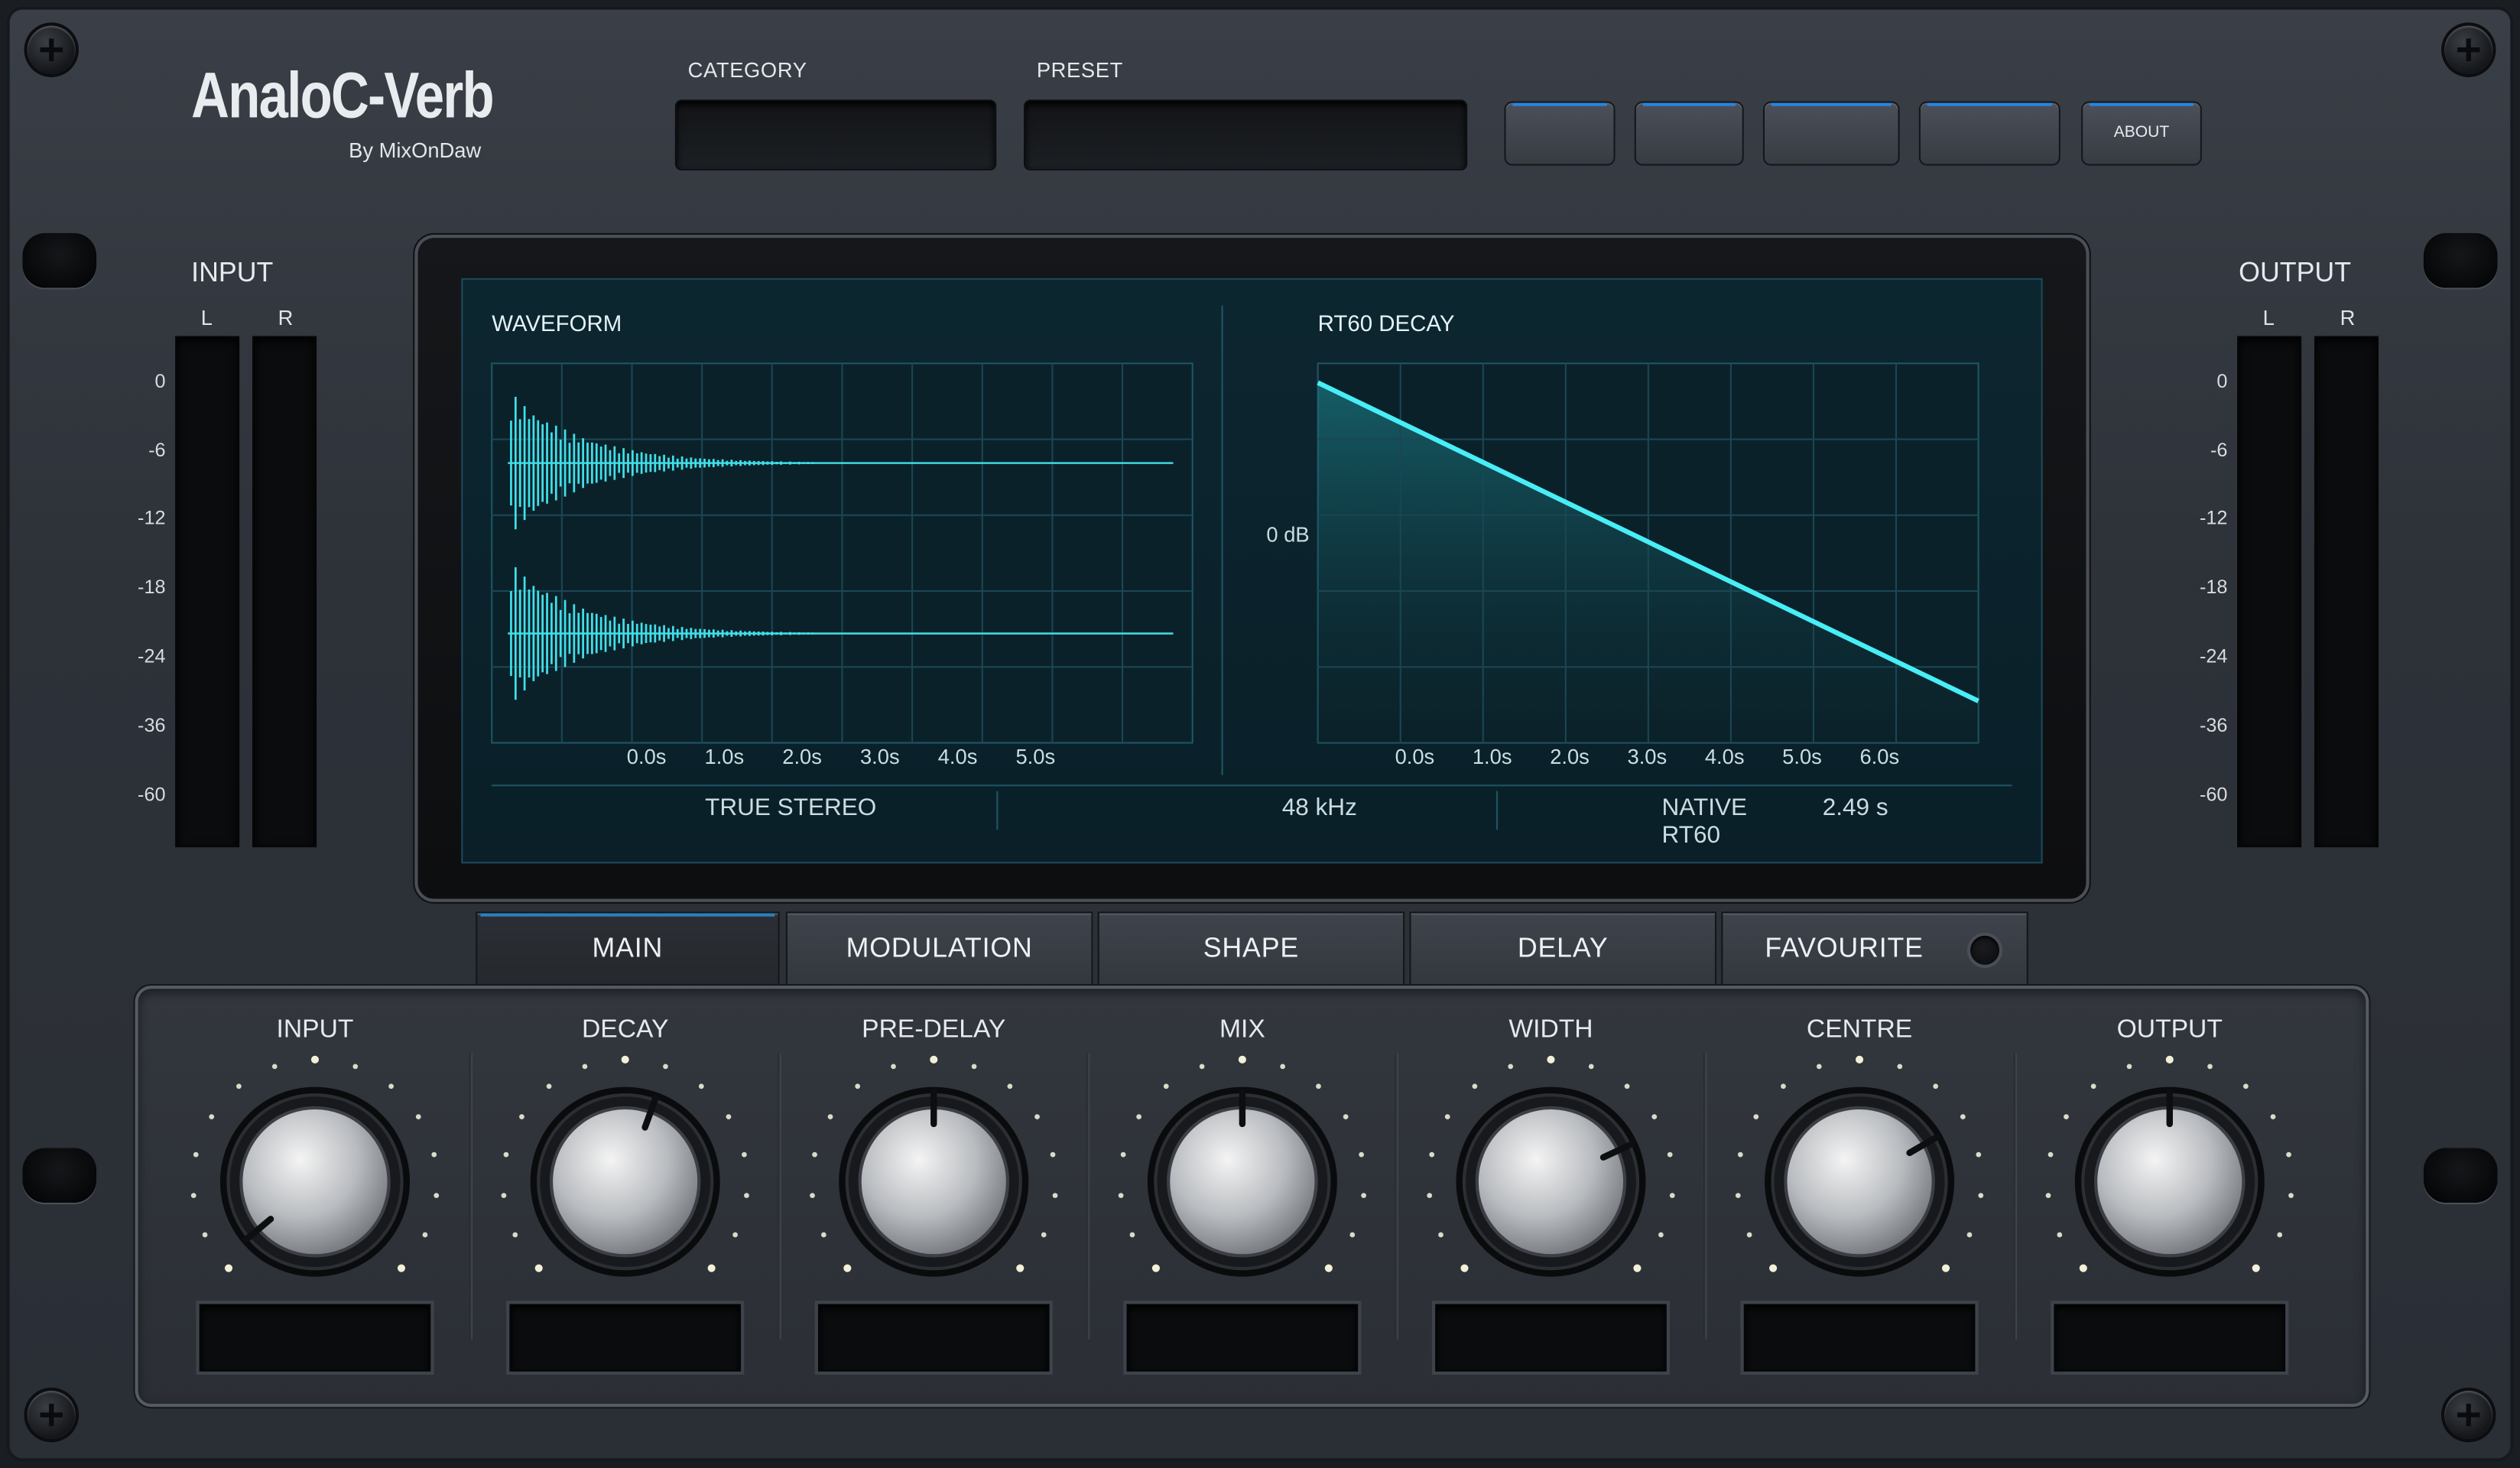  Describe the element at coordinates (1550, 1182) in the screenshot. I see `knob-width` at that location.